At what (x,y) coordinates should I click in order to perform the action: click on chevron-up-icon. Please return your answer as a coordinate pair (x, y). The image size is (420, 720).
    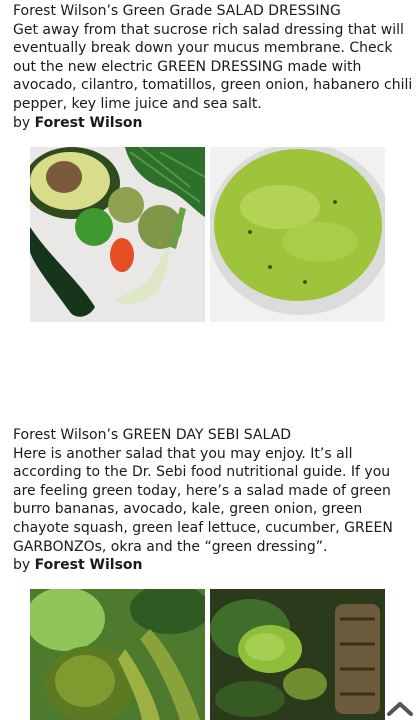
    Looking at the image, I should click on (400, 709).